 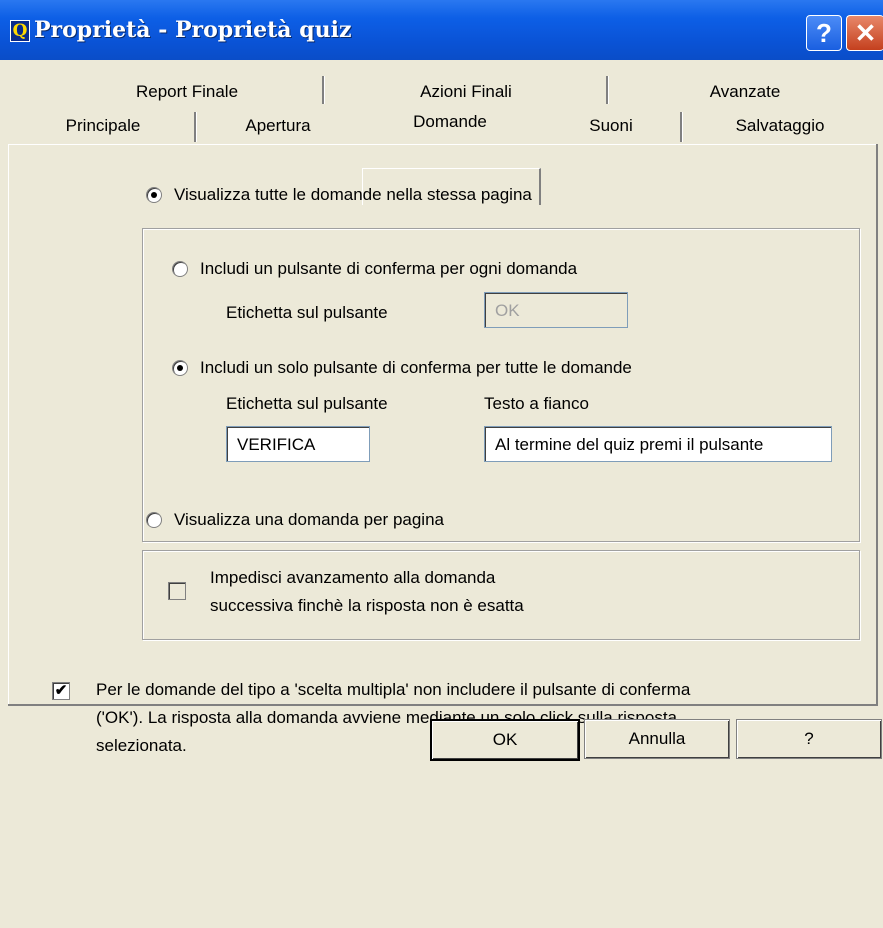 What do you see at coordinates (501, 595) in the screenshot?
I see `one-per-page-group` at bounding box center [501, 595].